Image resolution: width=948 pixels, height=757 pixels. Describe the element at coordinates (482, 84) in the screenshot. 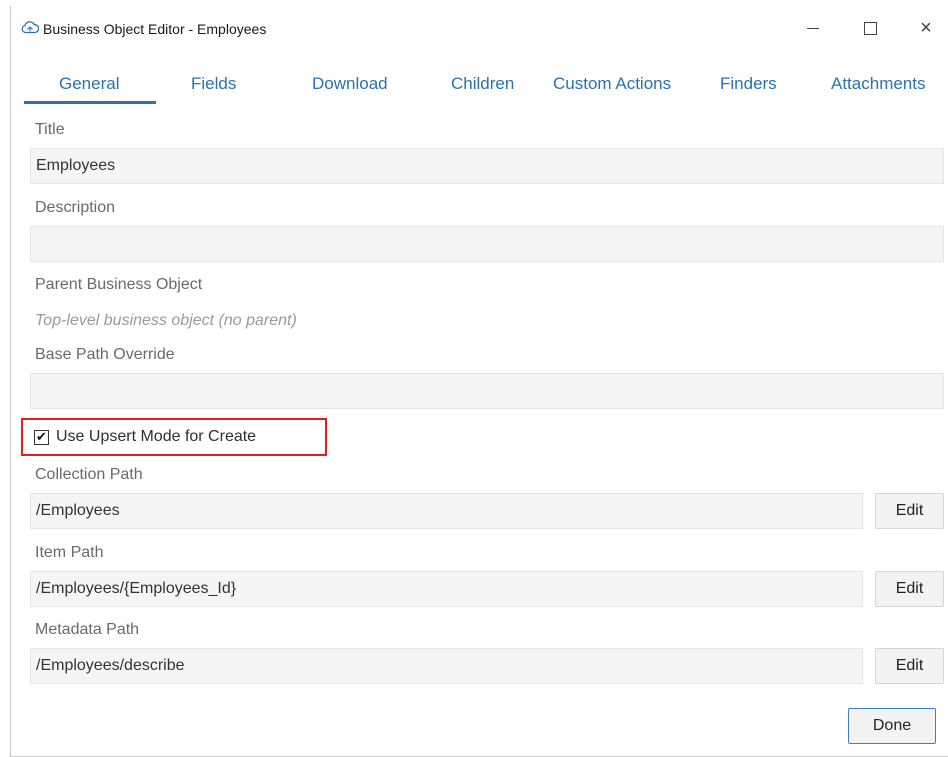

I see `tab-children: Children` at that location.